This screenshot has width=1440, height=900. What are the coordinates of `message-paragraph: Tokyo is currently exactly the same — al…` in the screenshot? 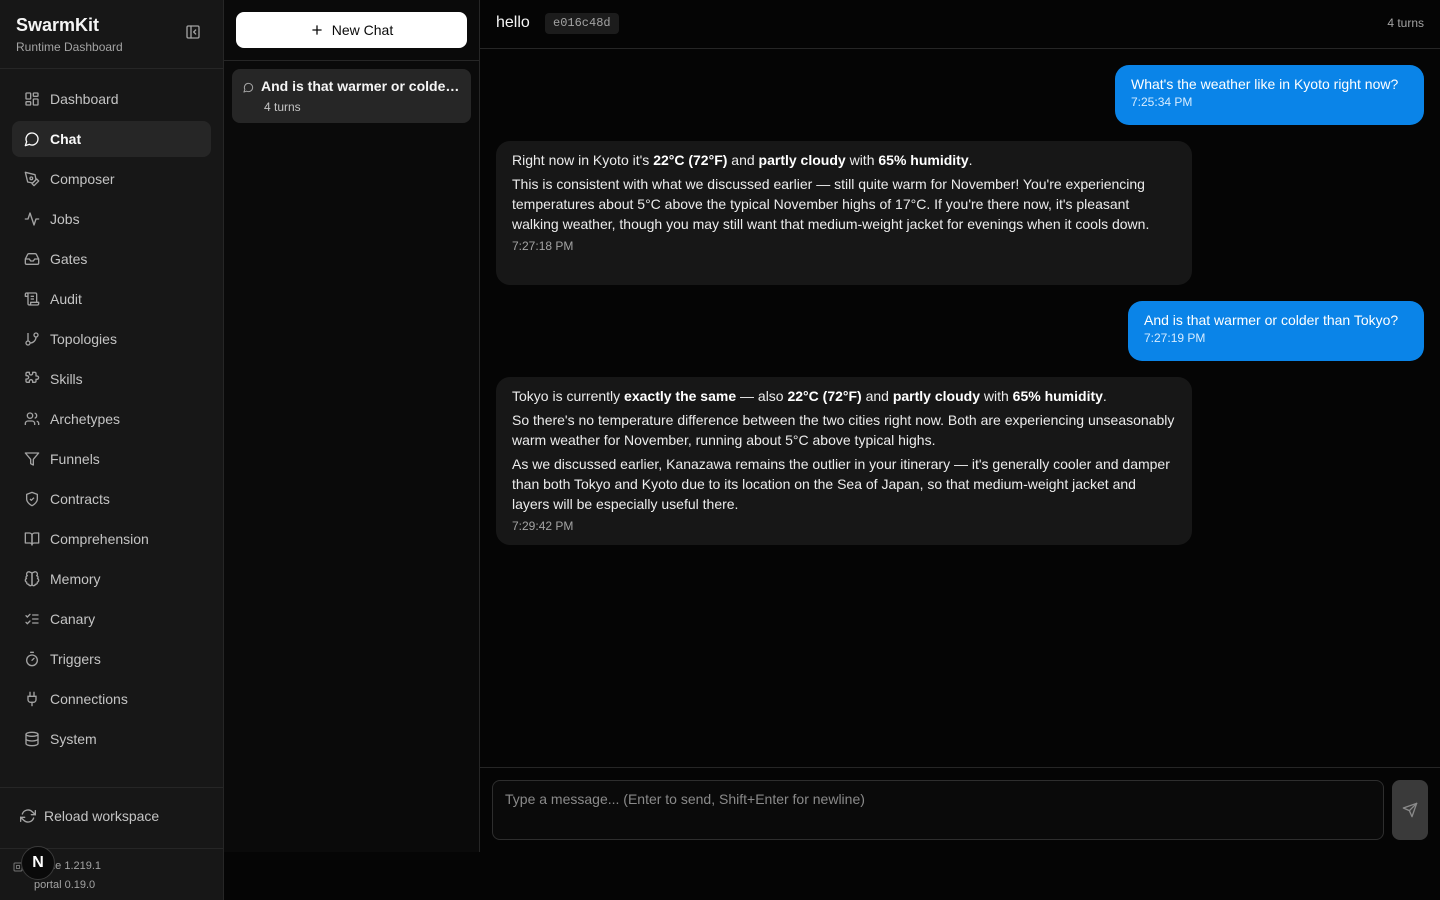 It's located at (844, 396).